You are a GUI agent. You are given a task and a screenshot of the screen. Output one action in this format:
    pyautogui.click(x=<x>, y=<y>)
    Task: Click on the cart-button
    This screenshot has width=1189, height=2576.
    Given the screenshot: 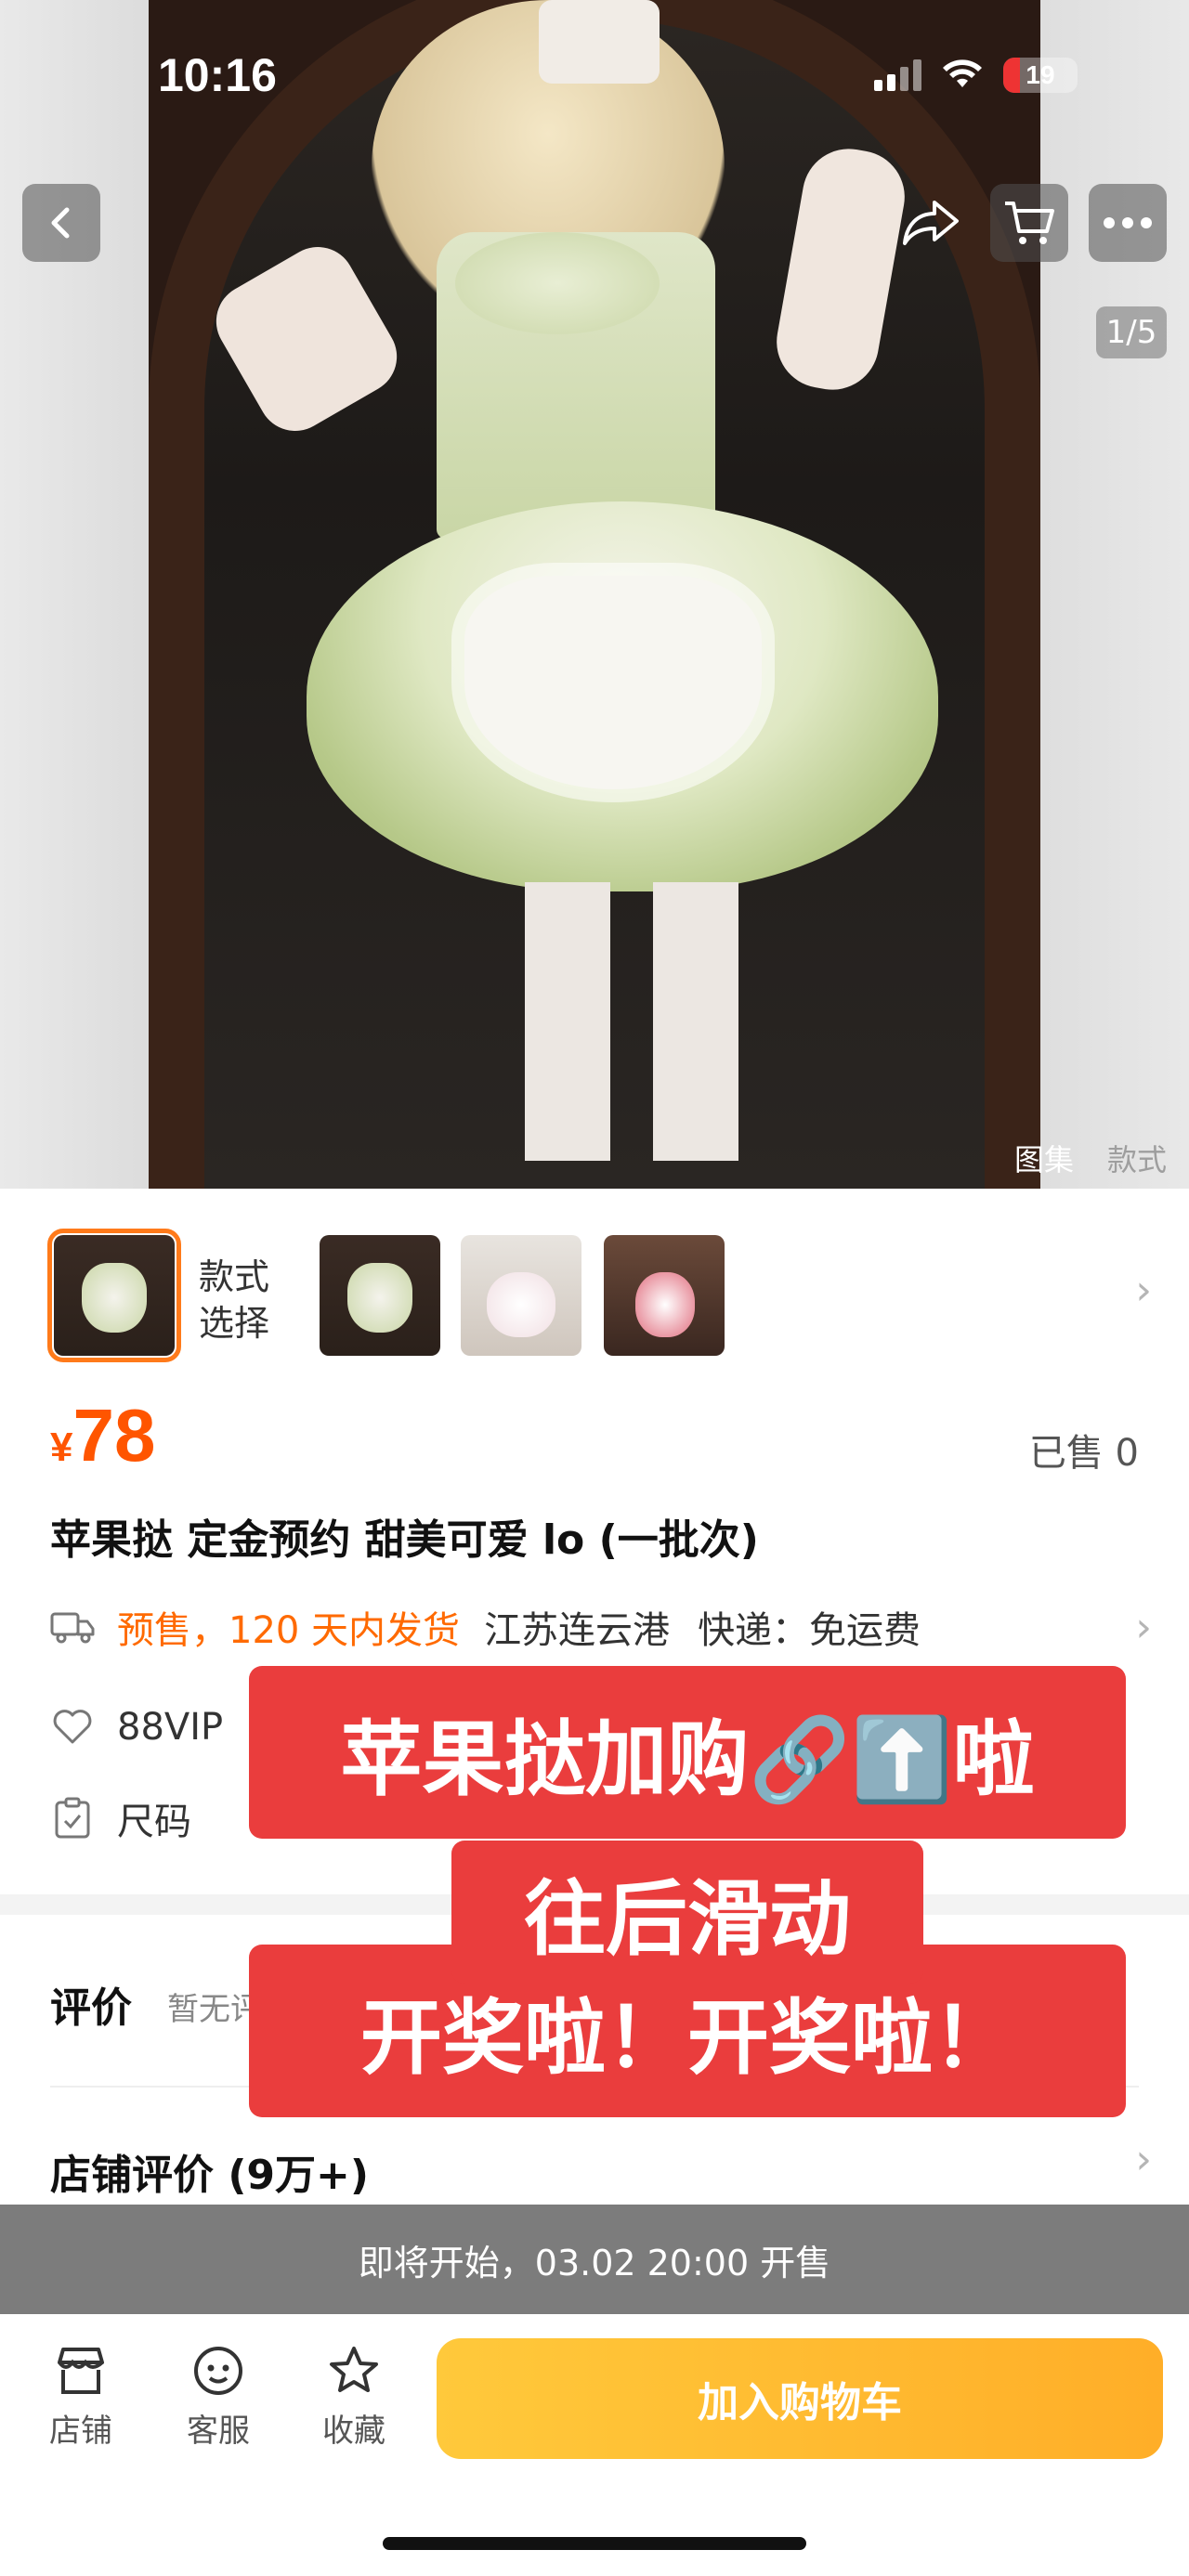 What is the action you would take?
    pyautogui.click(x=1029, y=223)
    